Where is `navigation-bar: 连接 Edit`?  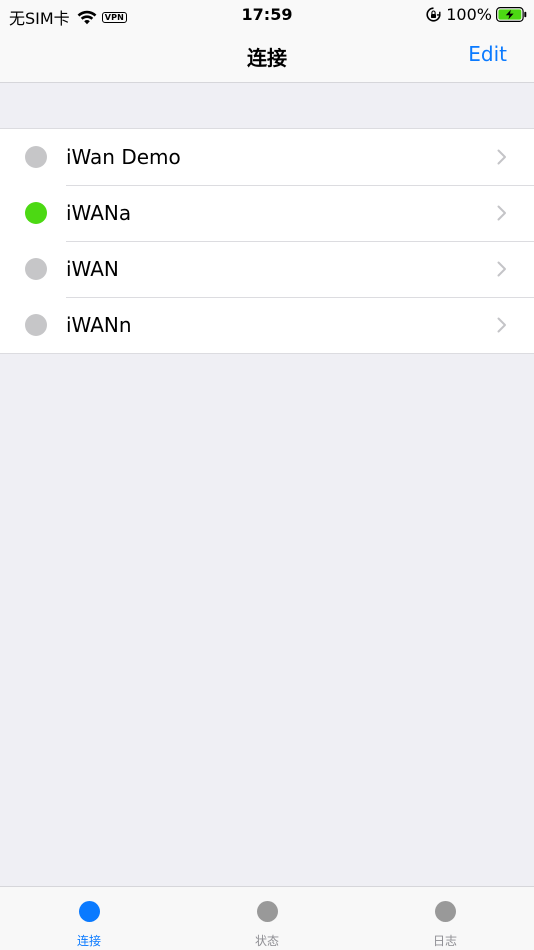 navigation-bar: 连接 Edit is located at coordinates (267, 56).